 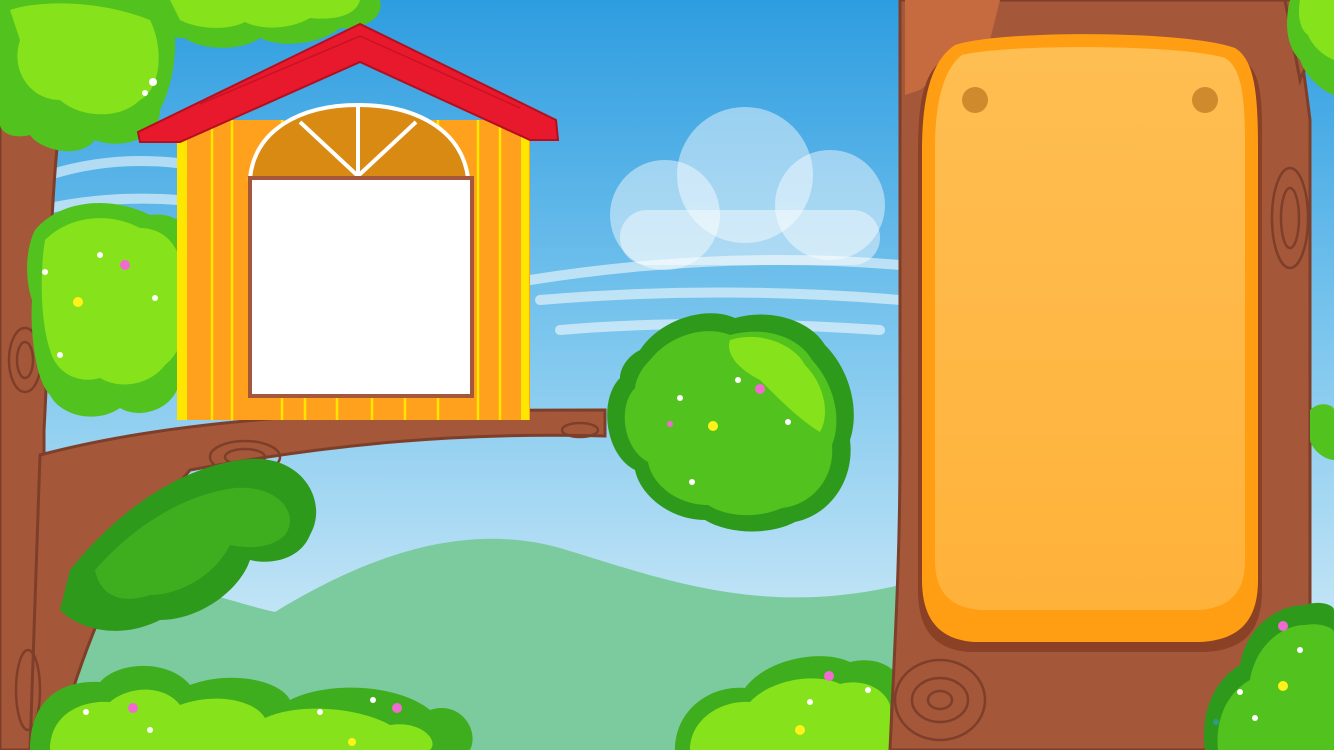 I want to click on wooden-sign-nail-left, so click(x=975, y=100).